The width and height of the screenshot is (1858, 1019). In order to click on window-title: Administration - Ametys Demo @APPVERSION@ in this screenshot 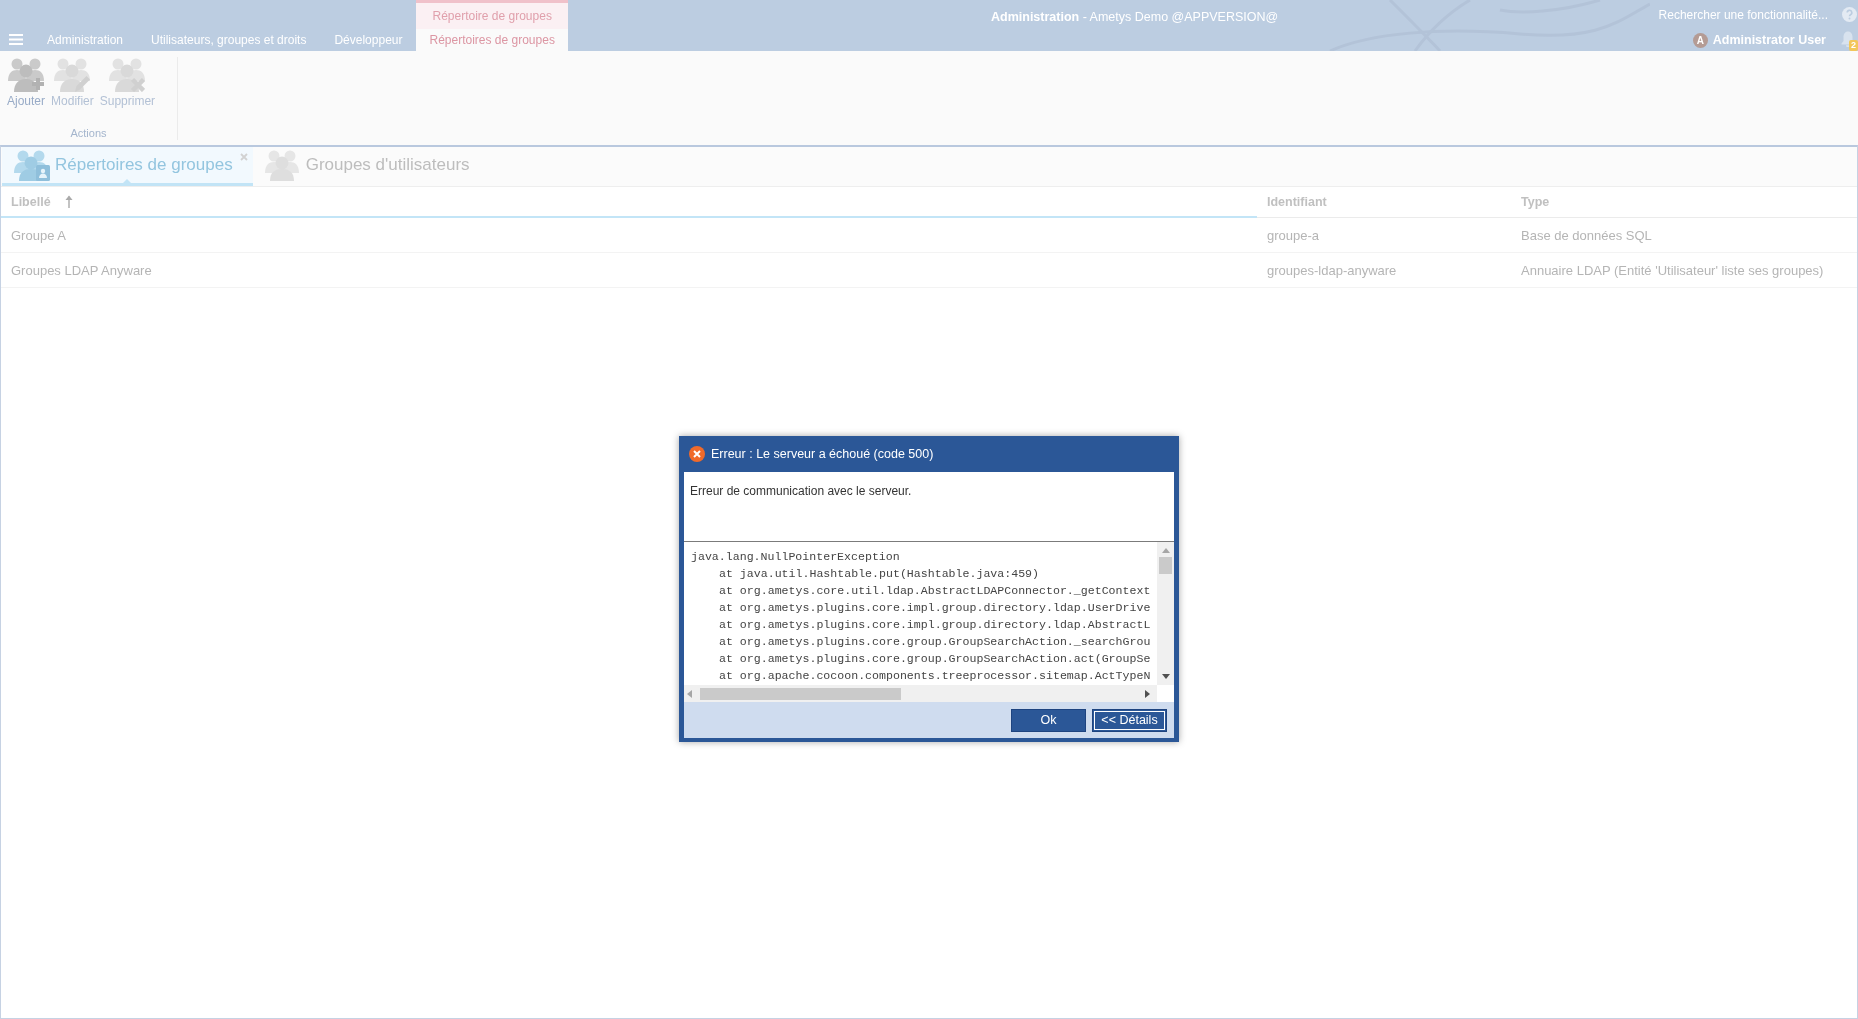, I will do `click(1135, 17)`.